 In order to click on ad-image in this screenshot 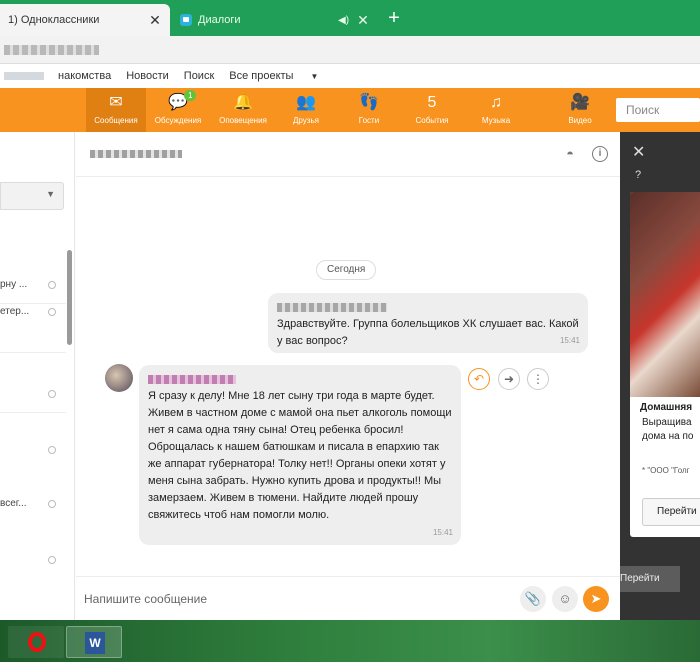, I will do `click(665, 294)`.